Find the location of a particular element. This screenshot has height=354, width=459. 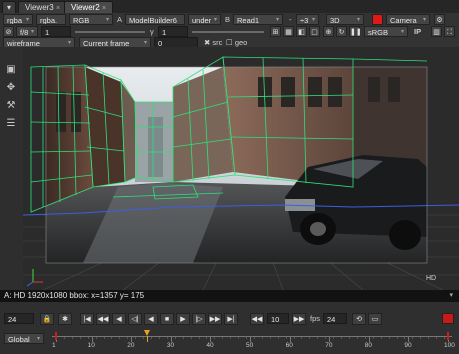

info-expand-icon: ▾ is located at coordinates (451, 295).